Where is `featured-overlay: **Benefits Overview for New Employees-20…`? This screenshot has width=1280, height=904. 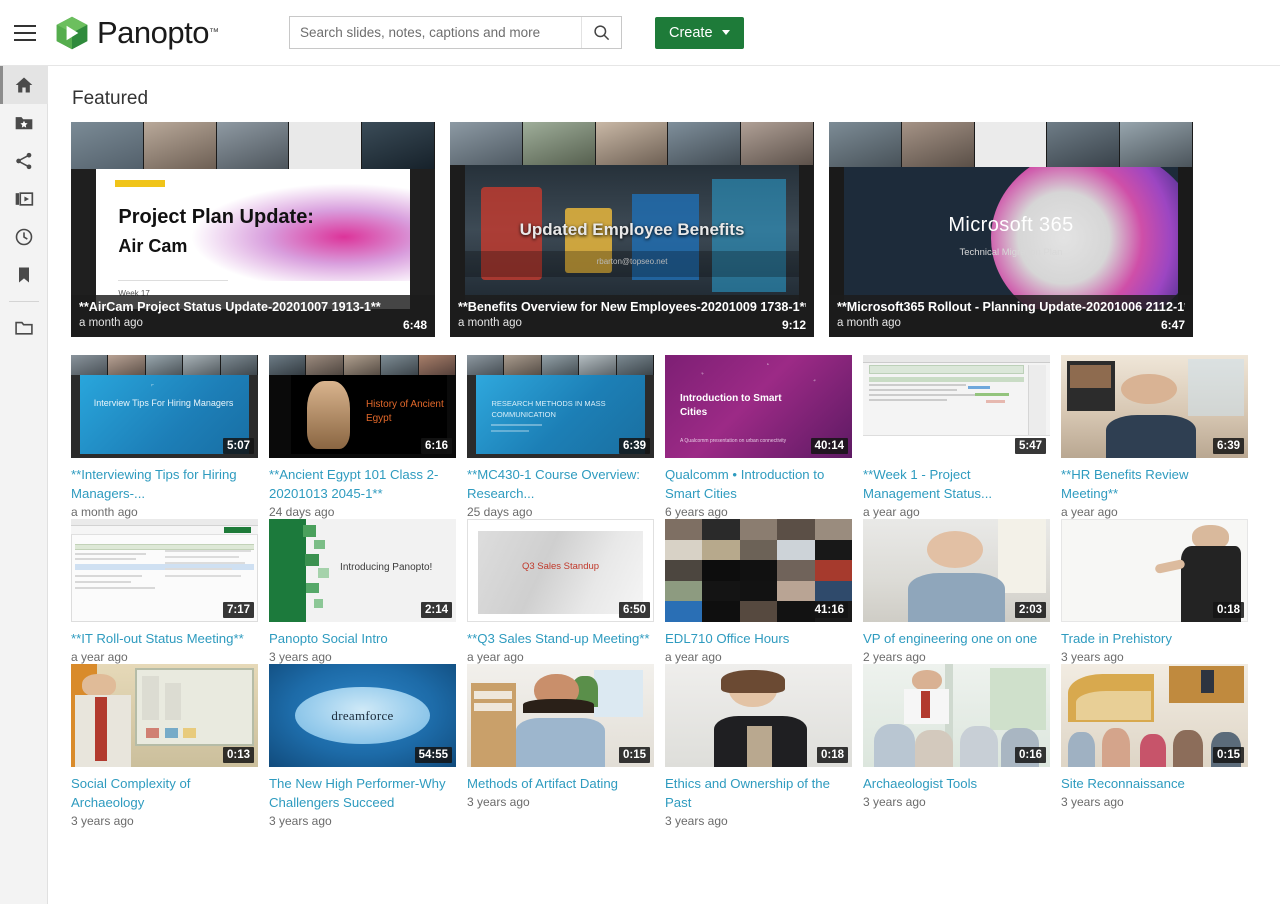
featured-overlay: **Benefits Overview for New Employees-20… is located at coordinates (632, 316).